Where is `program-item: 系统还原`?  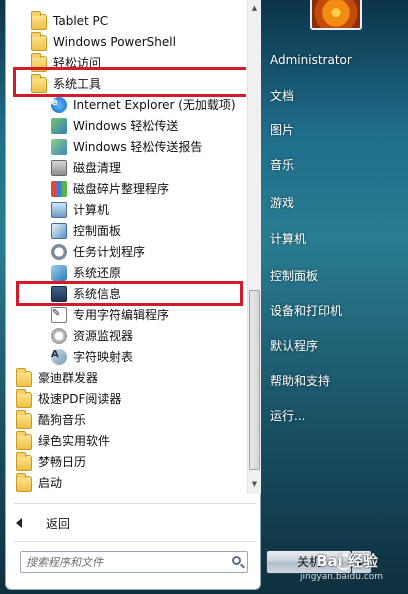
program-item: 系统还原 is located at coordinates (86, 272).